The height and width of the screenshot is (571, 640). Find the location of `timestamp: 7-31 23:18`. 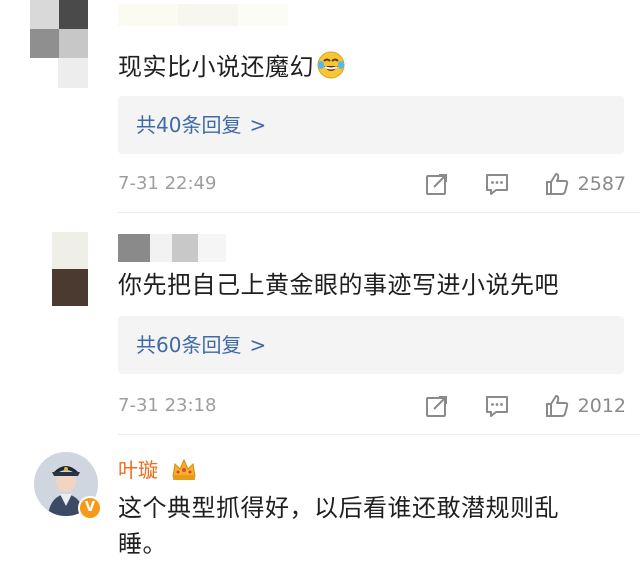

timestamp: 7-31 23:18 is located at coordinates (167, 405).